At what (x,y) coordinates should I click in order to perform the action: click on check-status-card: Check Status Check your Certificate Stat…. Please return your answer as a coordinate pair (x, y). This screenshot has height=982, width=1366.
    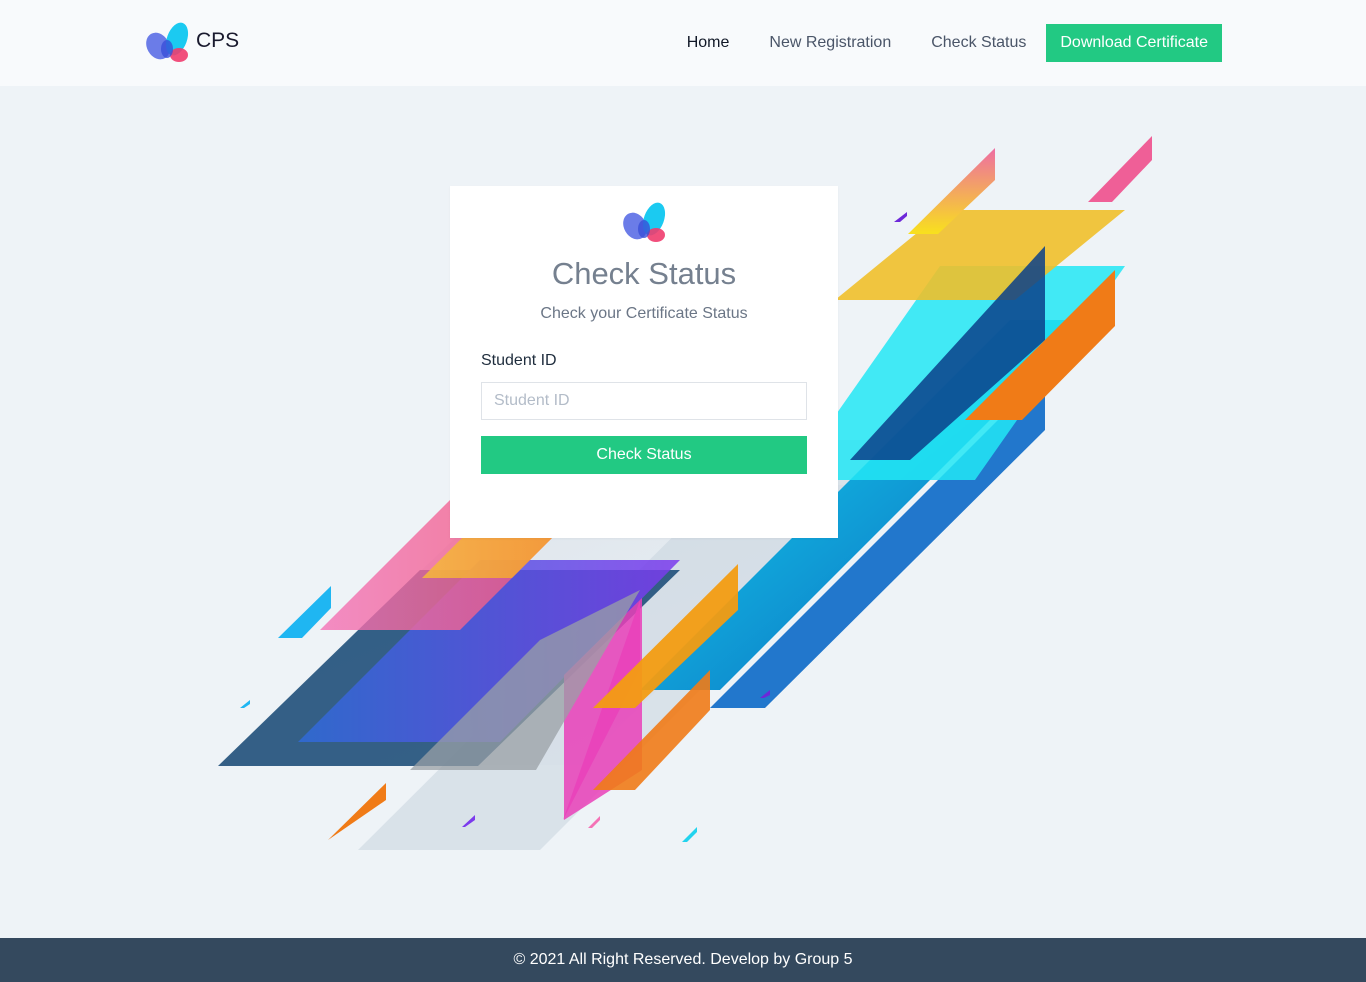
    Looking at the image, I should click on (644, 362).